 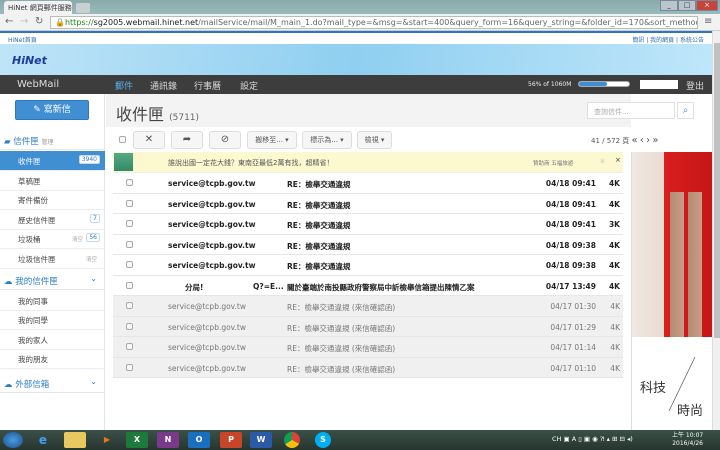 What do you see at coordinates (47, 142) in the screenshot?
I see `manage-link: 管理` at bounding box center [47, 142].